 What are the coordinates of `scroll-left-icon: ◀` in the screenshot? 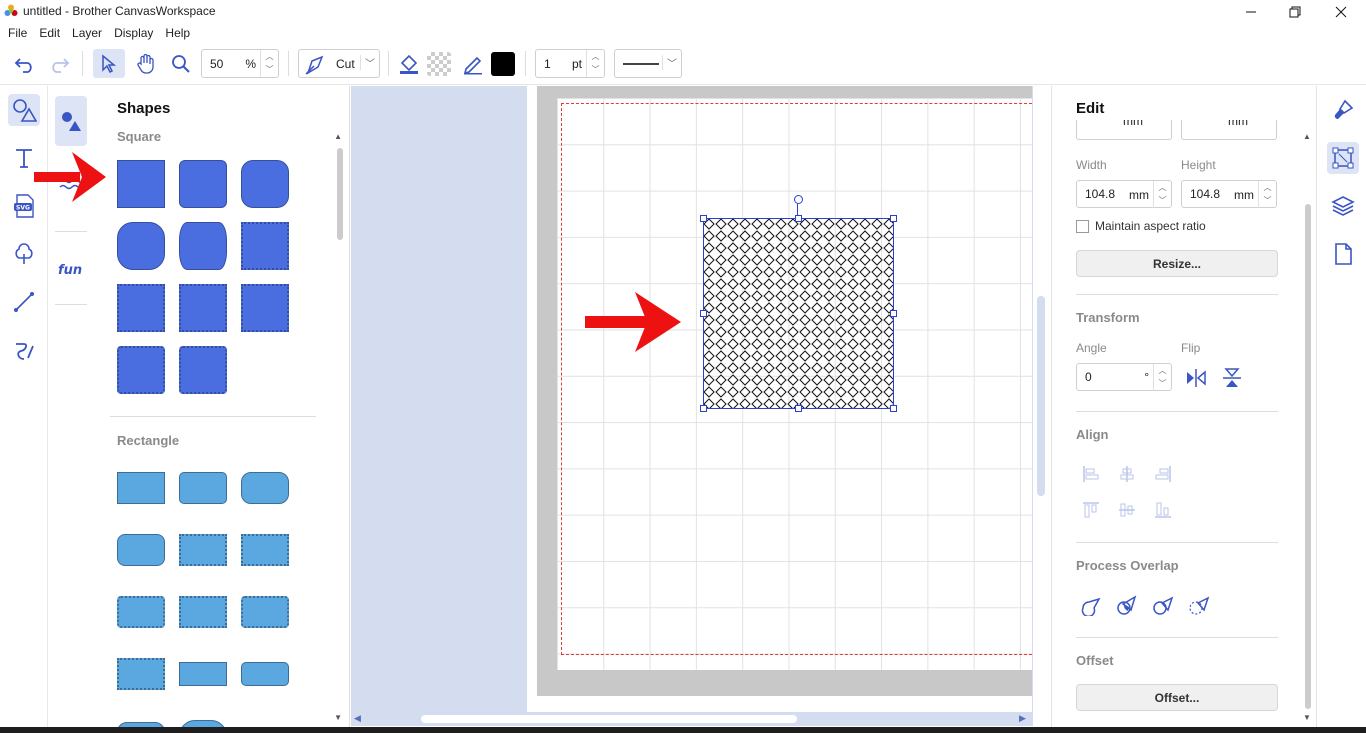 It's located at (357, 718).